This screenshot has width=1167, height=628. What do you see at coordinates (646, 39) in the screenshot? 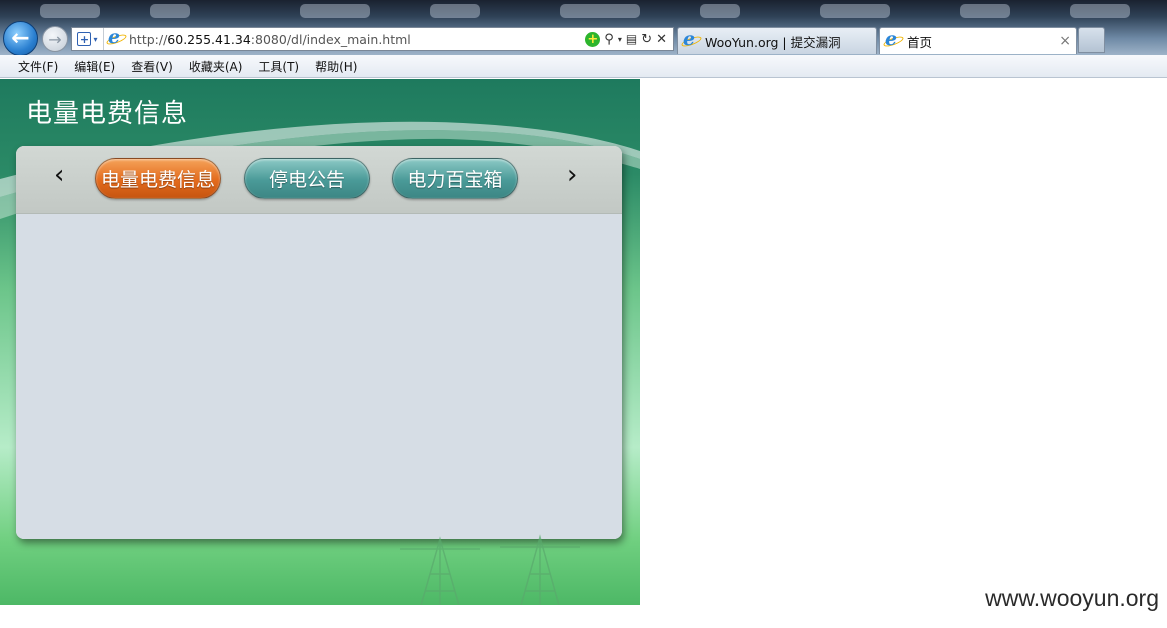
I see `refresh-icon: ↻` at bounding box center [646, 39].